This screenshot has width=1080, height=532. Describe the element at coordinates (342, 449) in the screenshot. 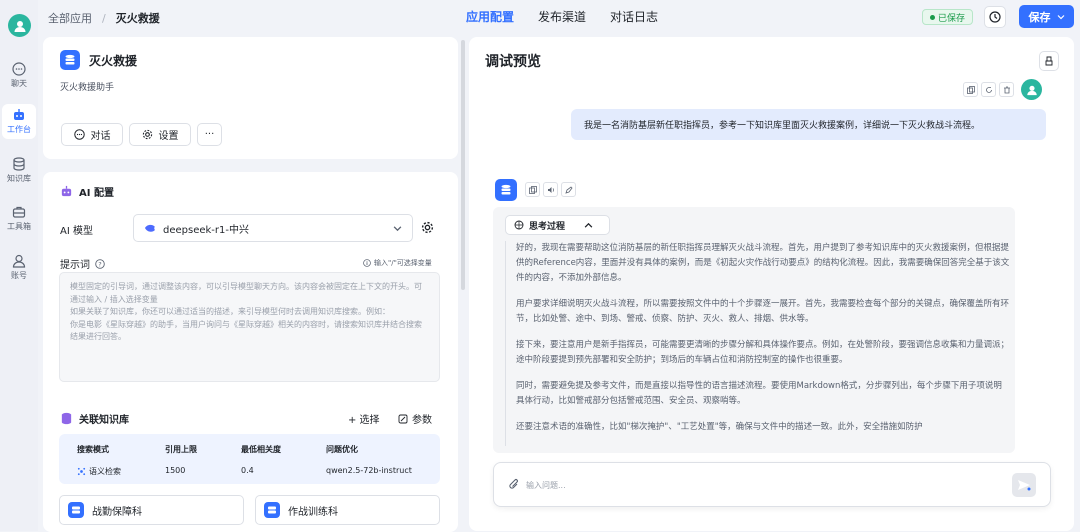

I see `kb-header: 问题优化` at that location.